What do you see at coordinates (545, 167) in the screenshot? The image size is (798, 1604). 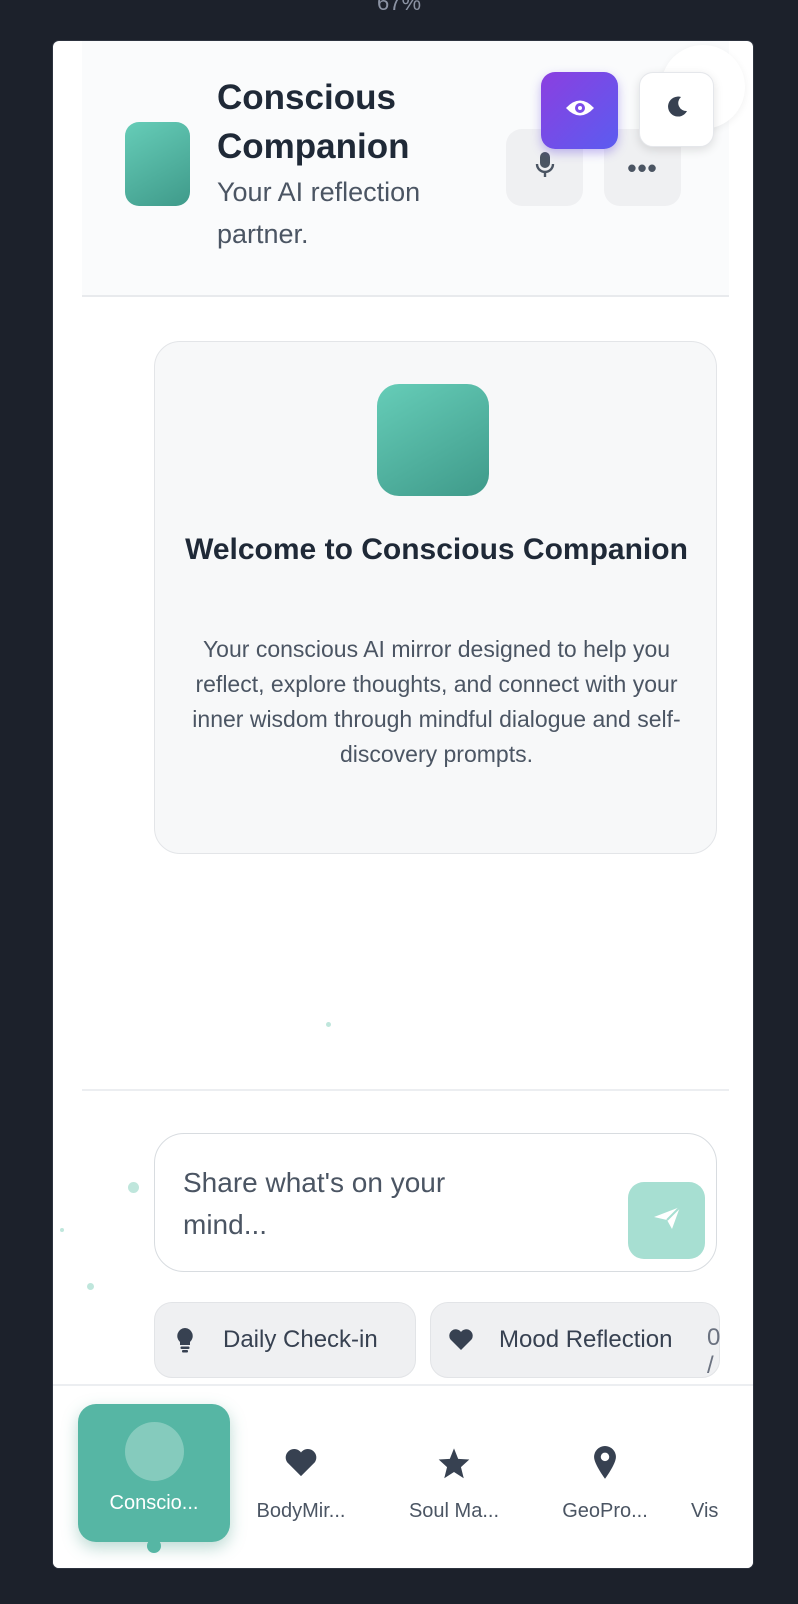 I see `microphone-icon` at bounding box center [545, 167].